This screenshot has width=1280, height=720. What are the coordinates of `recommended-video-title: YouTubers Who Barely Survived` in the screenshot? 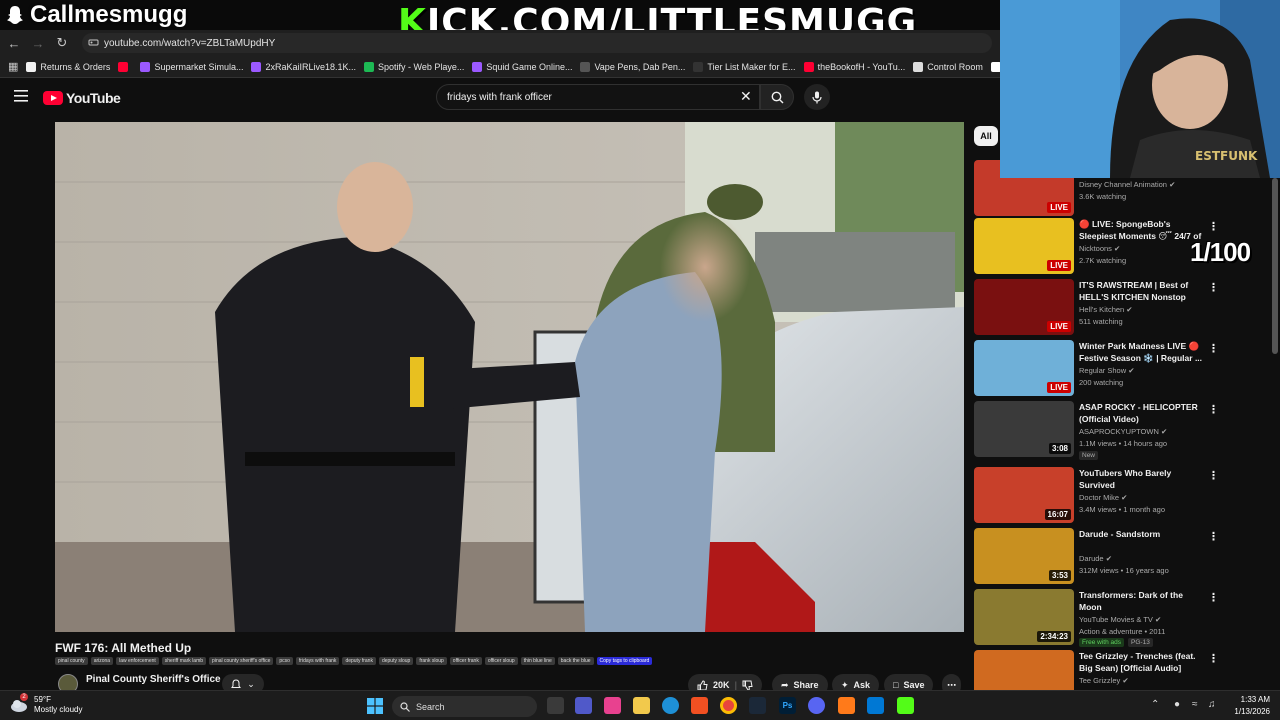 It's located at (1143, 479).